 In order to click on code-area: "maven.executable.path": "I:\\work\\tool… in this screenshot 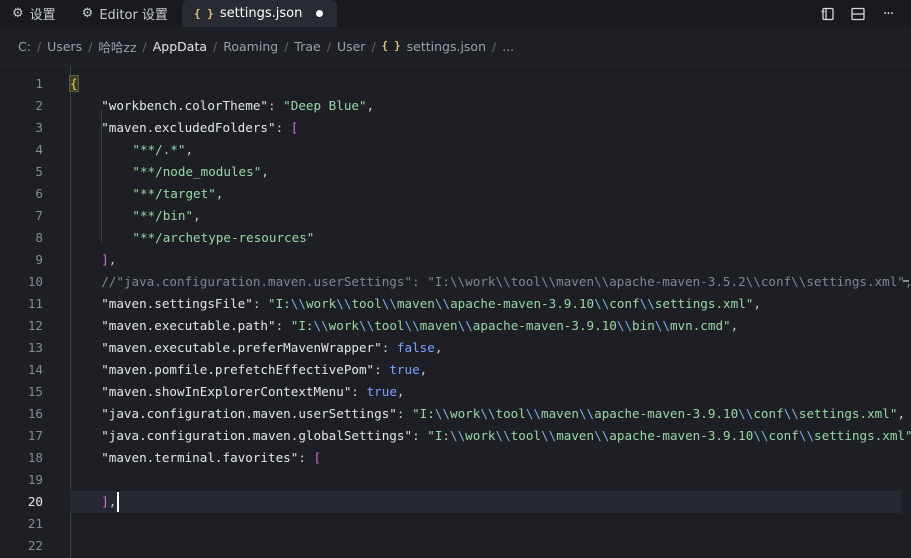, I will do `click(485, 326)`.